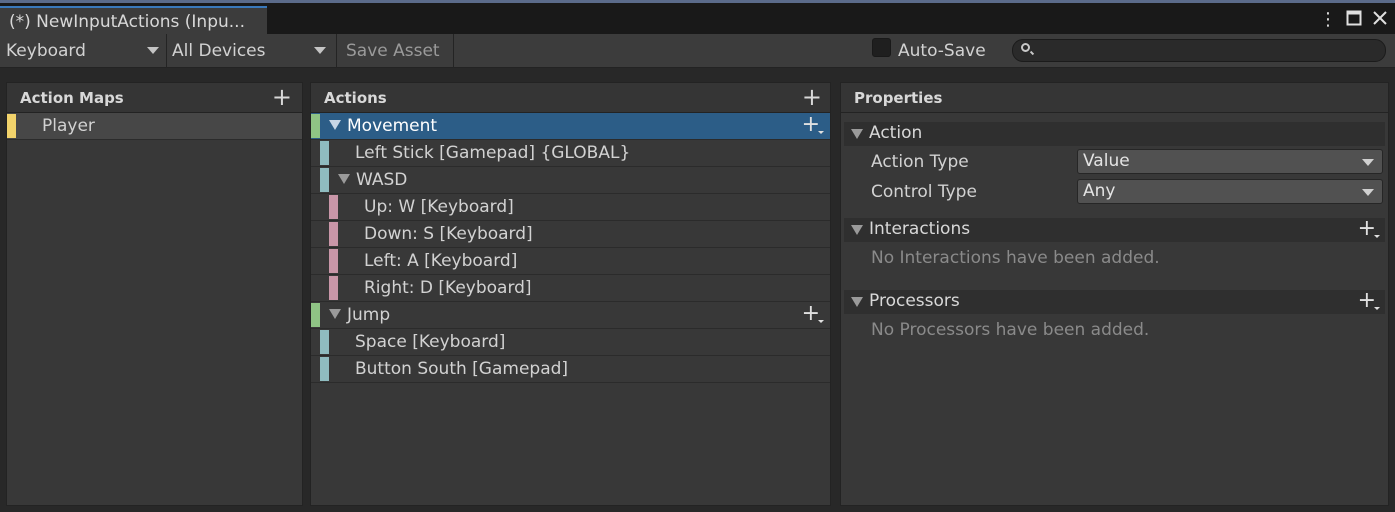 The height and width of the screenshot is (512, 1395). Describe the element at coordinates (369, 315) in the screenshot. I see `tree-row-label: Jump` at that location.